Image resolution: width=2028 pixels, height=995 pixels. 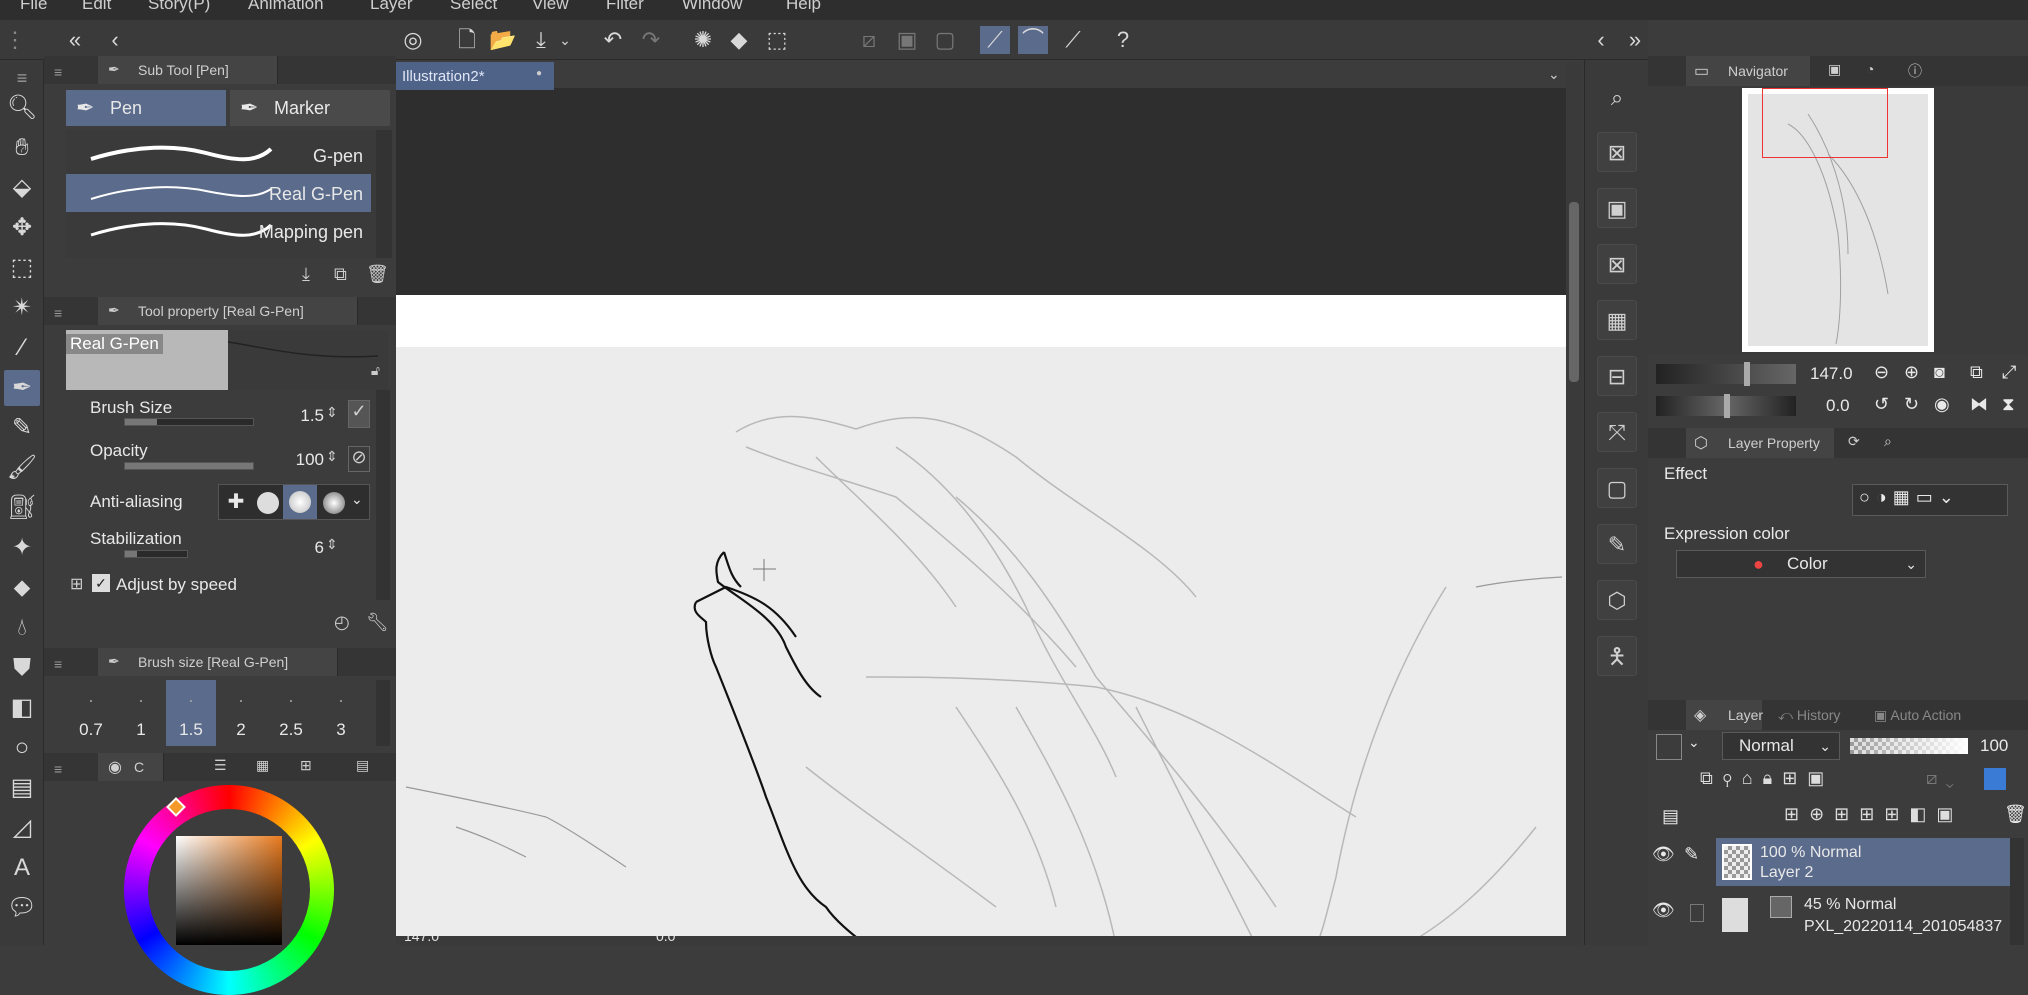 What do you see at coordinates (22, 628) in the screenshot?
I see `blend-tool-icon: 💧︎` at bounding box center [22, 628].